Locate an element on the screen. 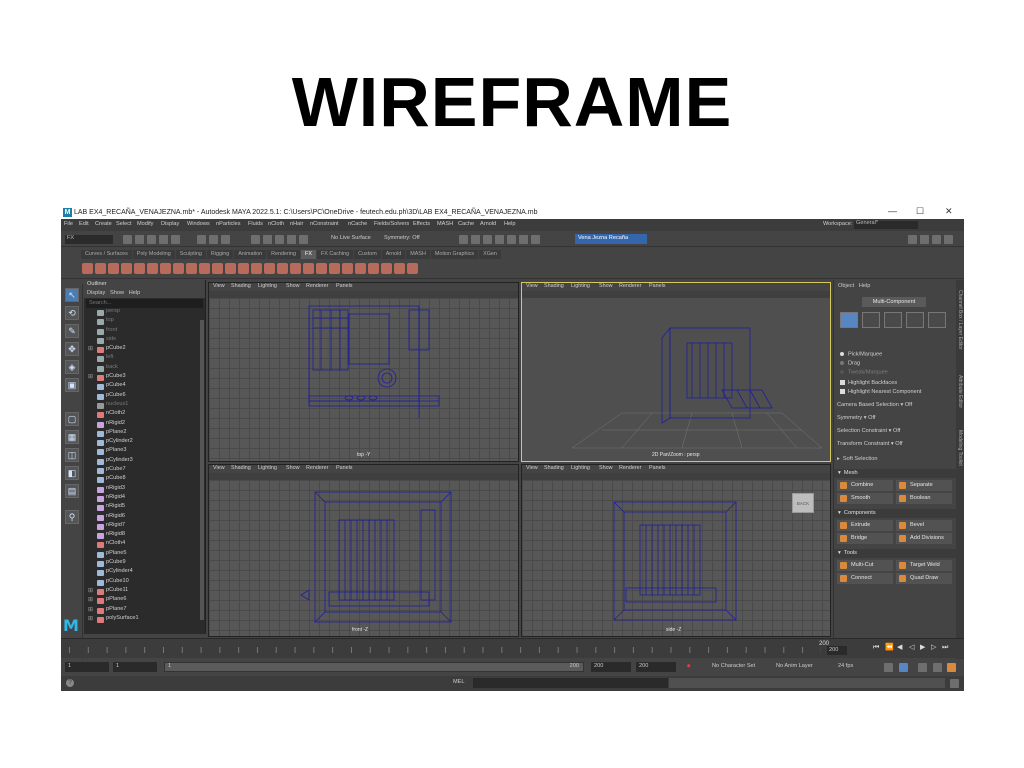  outliner-item: pCube4 is located at coordinates (144, 387).